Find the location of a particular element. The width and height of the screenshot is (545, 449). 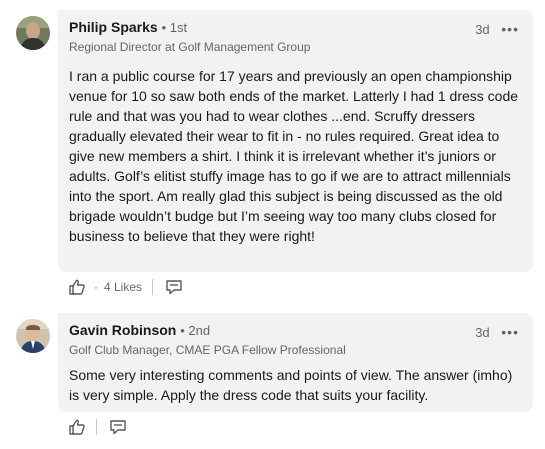

author-line: Philip Sparks • 1st is located at coordinates (128, 27).